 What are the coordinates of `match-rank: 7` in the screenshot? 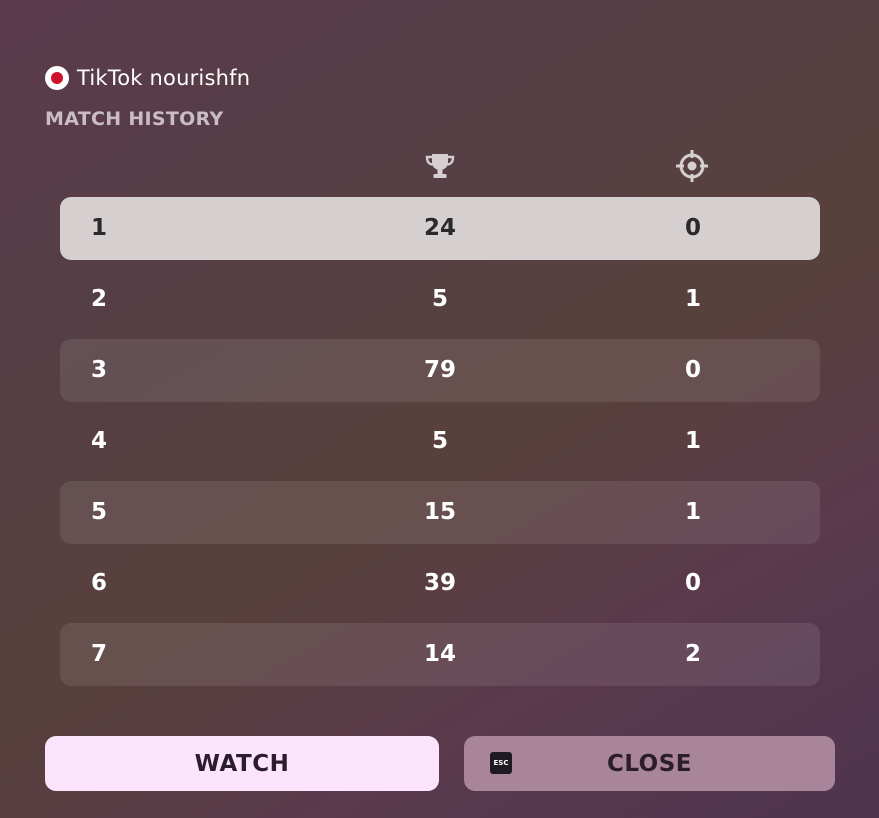 It's located at (99, 654).